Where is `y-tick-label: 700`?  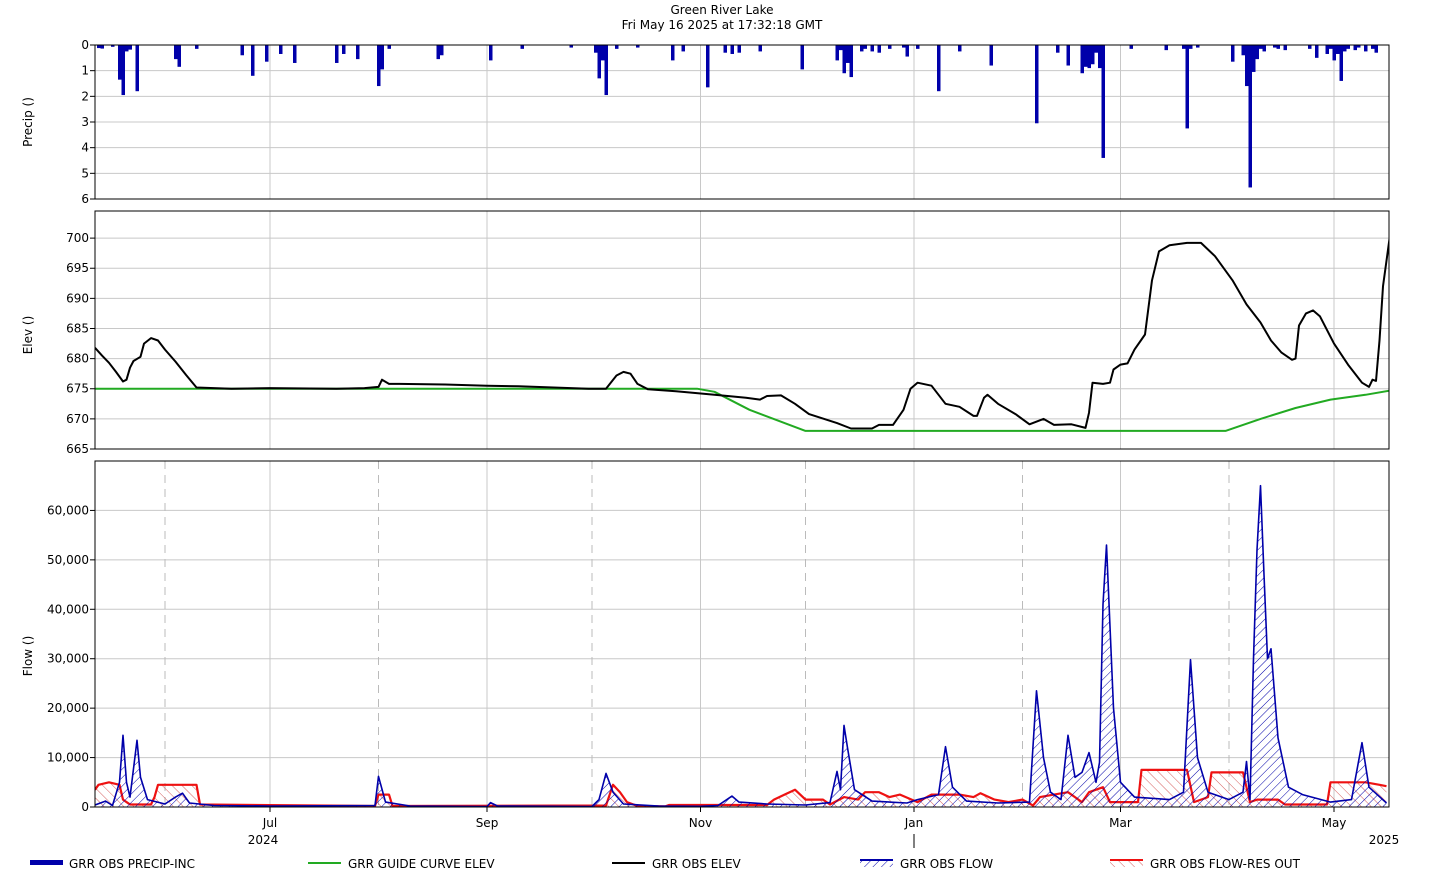
y-tick-label: 700 is located at coordinates (77, 238).